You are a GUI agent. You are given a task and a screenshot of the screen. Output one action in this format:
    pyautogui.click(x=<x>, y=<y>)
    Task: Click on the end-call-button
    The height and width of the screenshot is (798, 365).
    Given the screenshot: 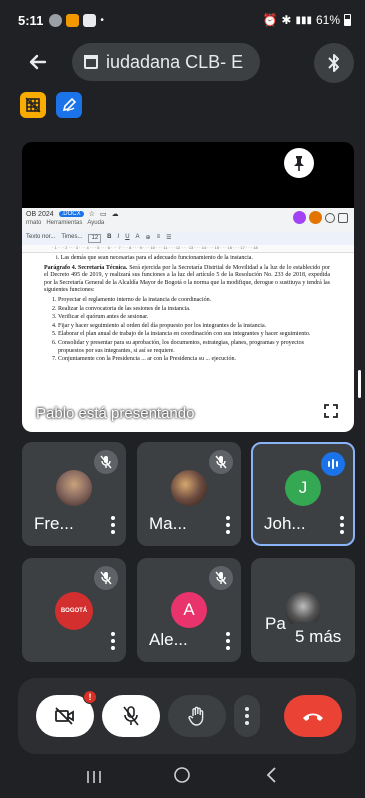 What is the action you would take?
    pyautogui.click(x=313, y=716)
    